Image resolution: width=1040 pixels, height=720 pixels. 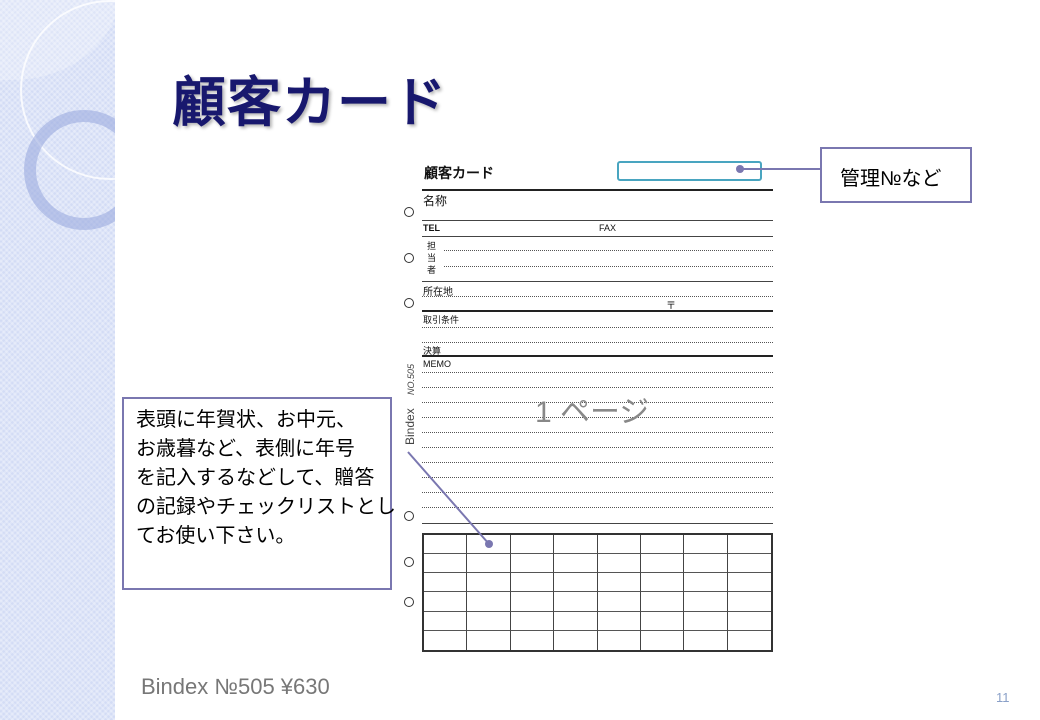 I want to click on callout-line: お歳暮など、表側に年号, so click(x=245, y=449).